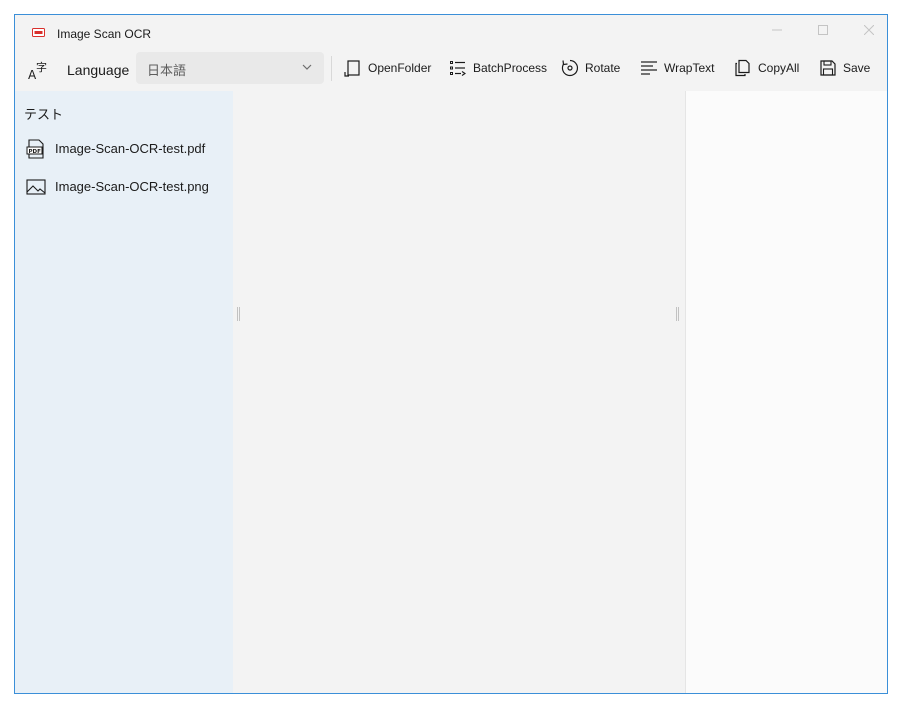  I want to click on open-folder-label: OpenFolder, so click(400, 68).